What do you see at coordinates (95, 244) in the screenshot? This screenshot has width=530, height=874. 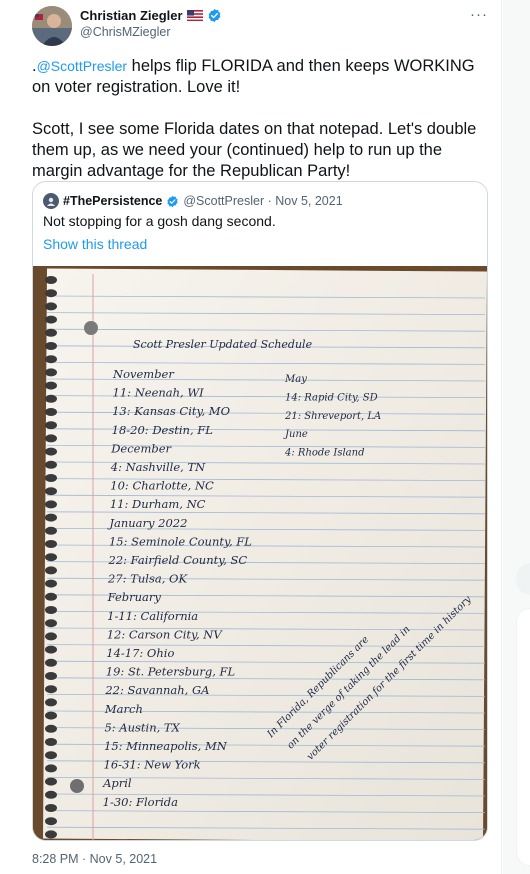 I see `show-thread-link: Show this thread` at bounding box center [95, 244].